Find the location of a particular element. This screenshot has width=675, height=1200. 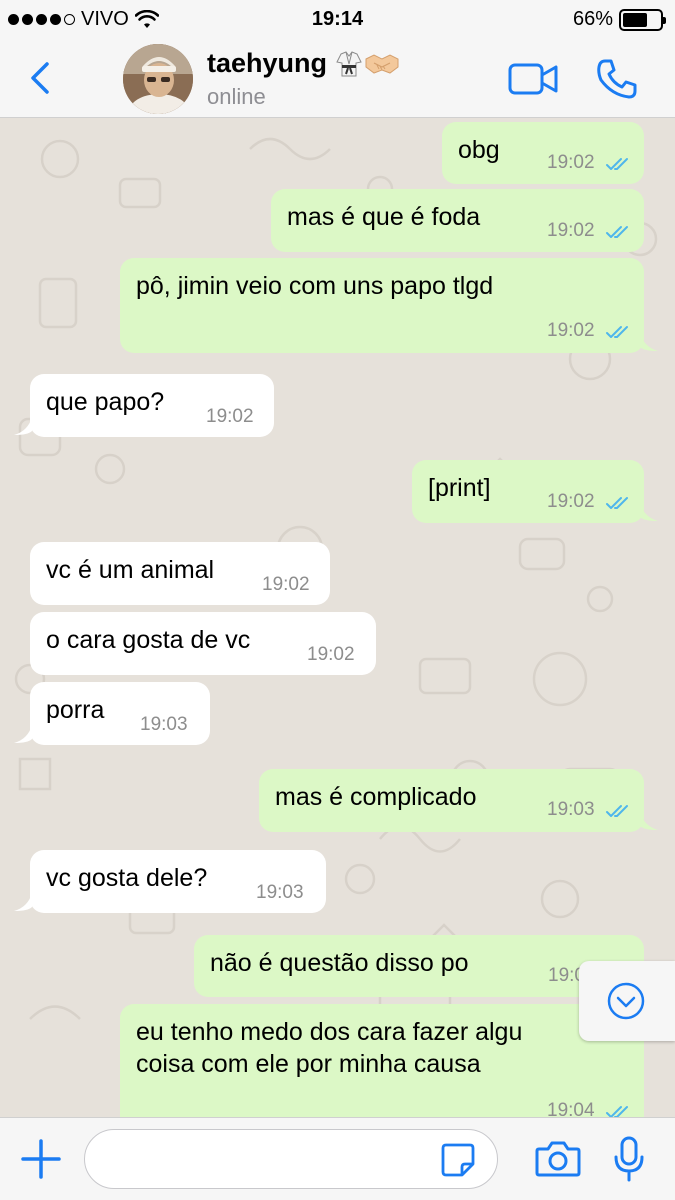

message-bubble-outgoing: mas é que é foda 19:02 is located at coordinates (457, 220).